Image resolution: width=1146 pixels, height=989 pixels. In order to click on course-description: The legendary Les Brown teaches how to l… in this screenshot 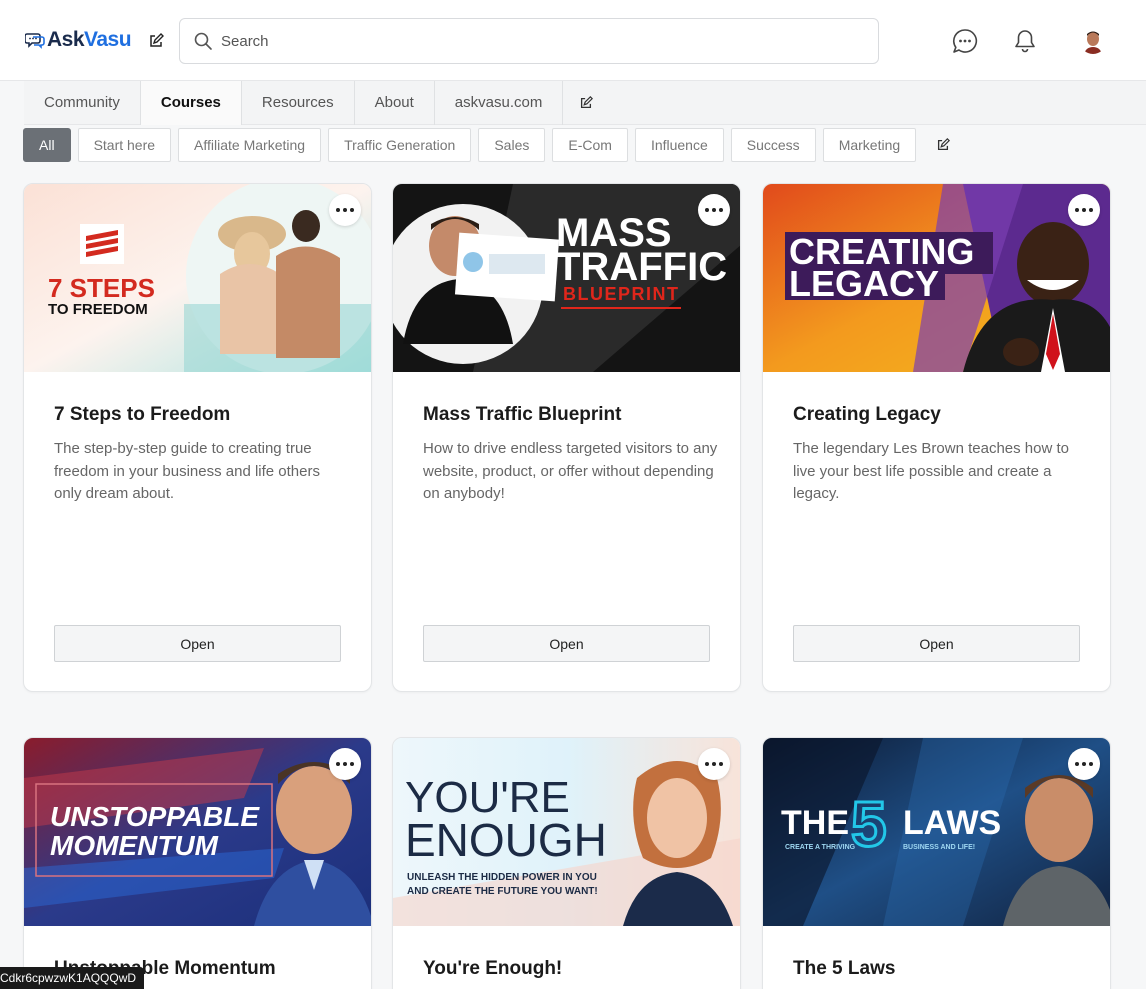, I will do `click(931, 471)`.